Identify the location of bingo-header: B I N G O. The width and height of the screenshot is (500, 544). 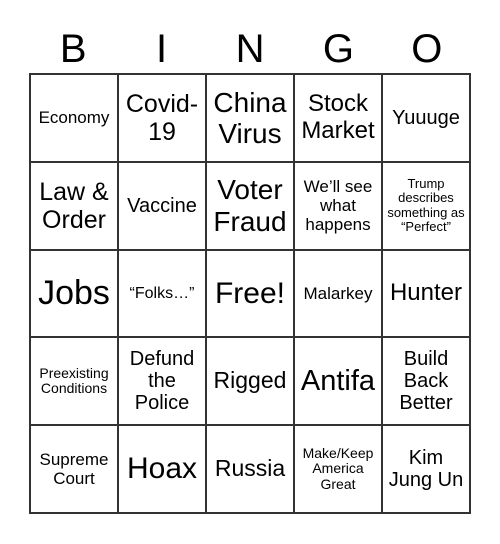
(250, 49).